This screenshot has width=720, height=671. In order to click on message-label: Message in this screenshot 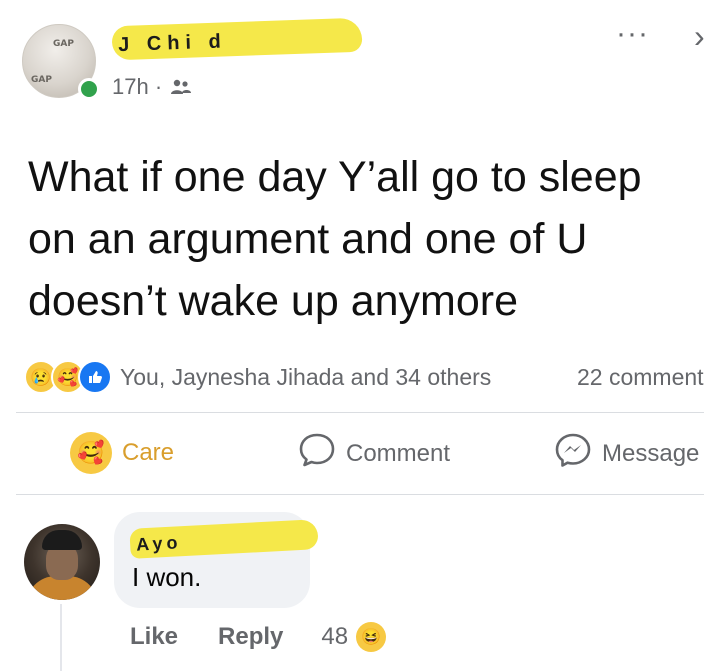, I will do `click(651, 453)`.